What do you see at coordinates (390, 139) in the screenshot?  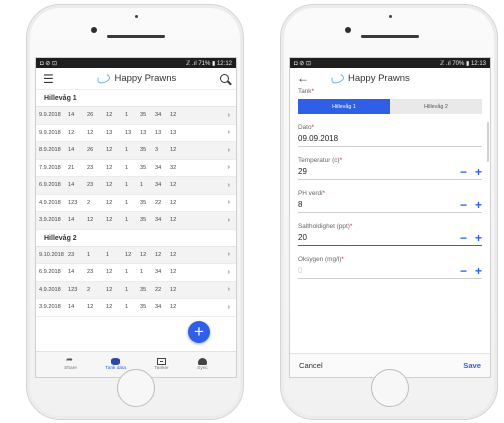 I see `field-input: 09.09.2018` at bounding box center [390, 139].